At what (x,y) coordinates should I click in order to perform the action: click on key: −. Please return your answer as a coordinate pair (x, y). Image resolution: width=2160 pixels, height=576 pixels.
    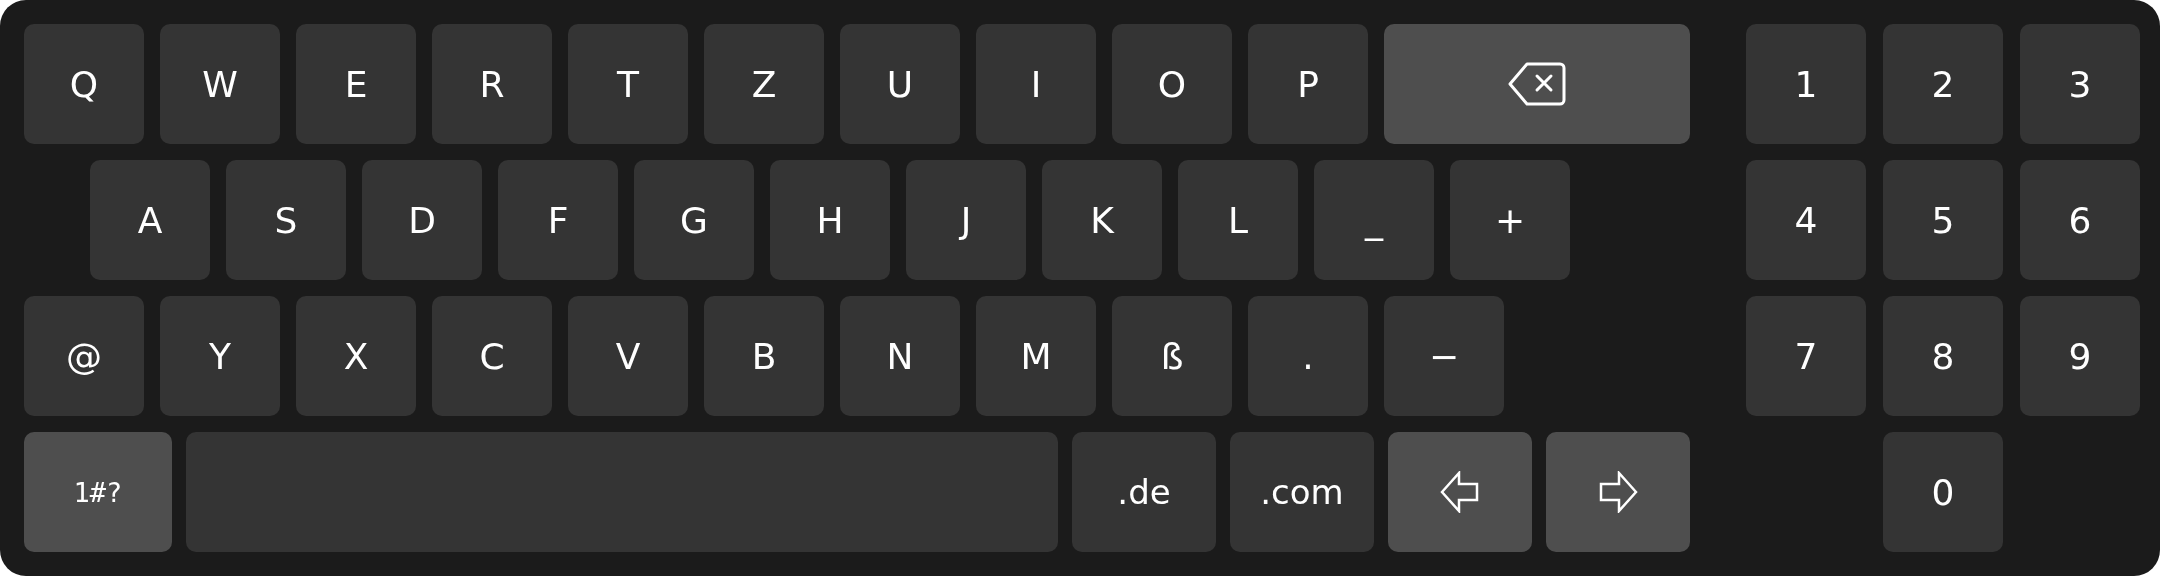
    Looking at the image, I should click on (1444, 356).